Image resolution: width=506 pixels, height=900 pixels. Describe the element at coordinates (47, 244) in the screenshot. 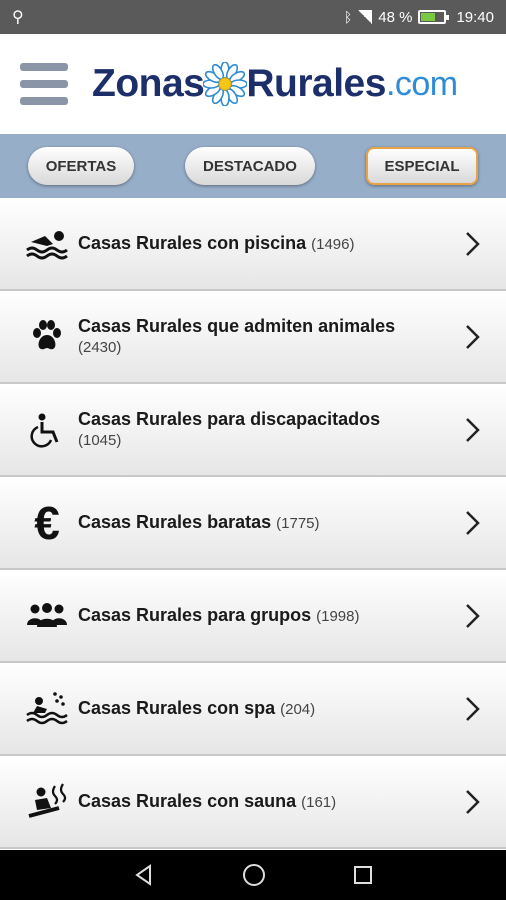

I see `swimming-icon` at that location.